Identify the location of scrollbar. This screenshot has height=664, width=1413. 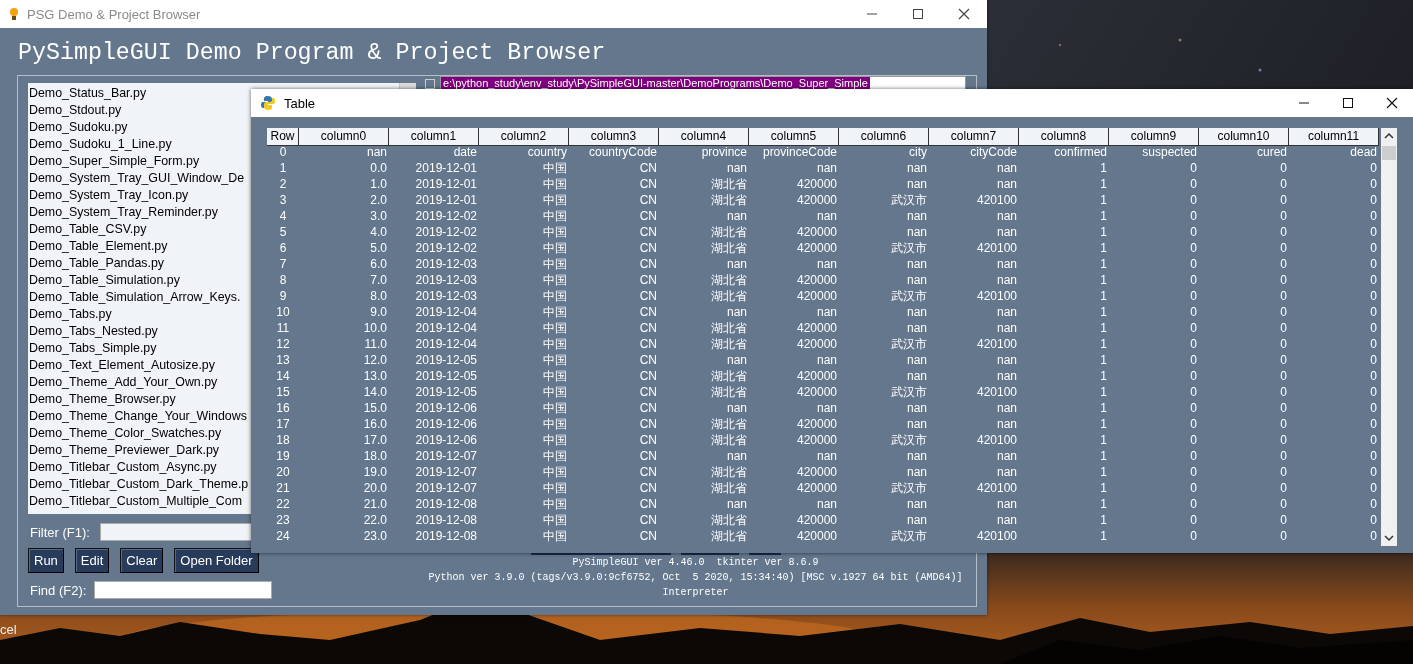
(1389, 337).